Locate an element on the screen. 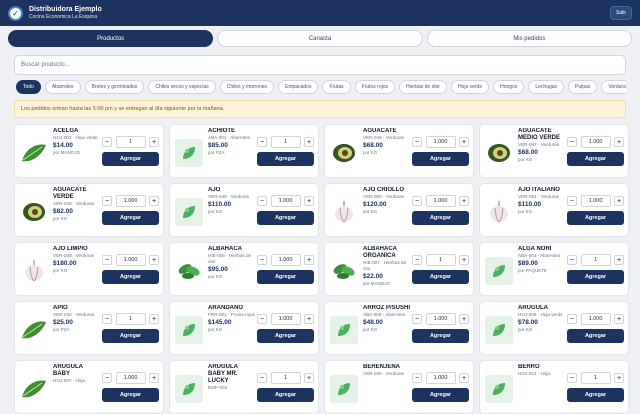 The image size is (640, 414). category-chip: Brotes y germinados is located at coordinates (114, 87).